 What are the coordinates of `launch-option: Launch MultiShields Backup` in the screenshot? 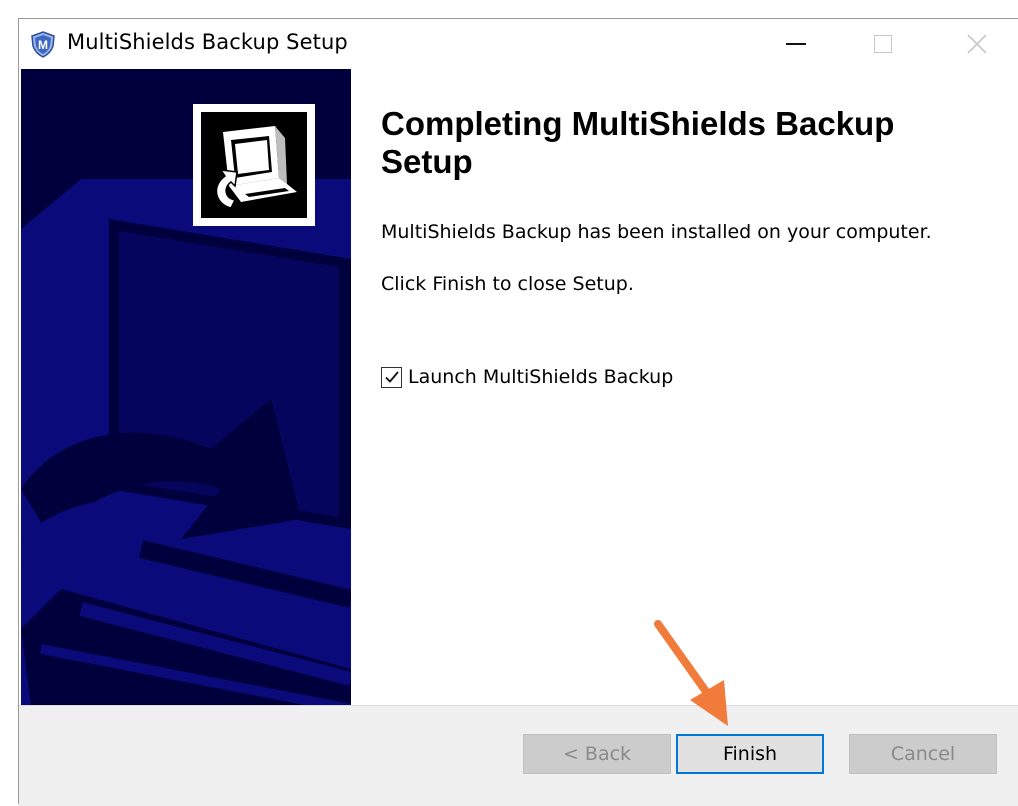 It's located at (527, 377).